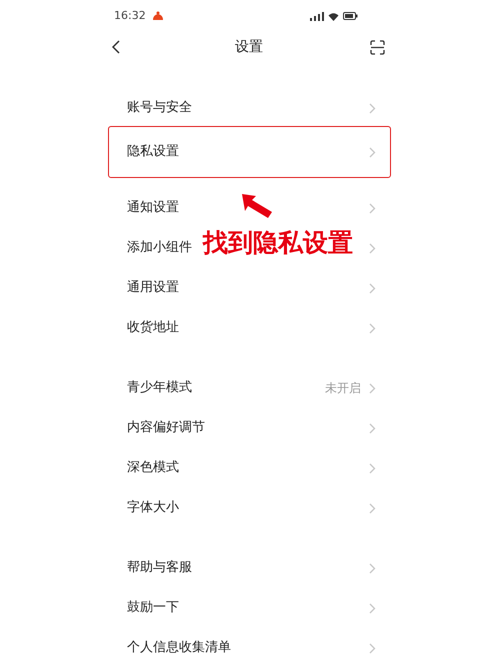 The image size is (500, 657). Describe the element at coordinates (317, 16) in the screenshot. I see `signal-icon` at that location.